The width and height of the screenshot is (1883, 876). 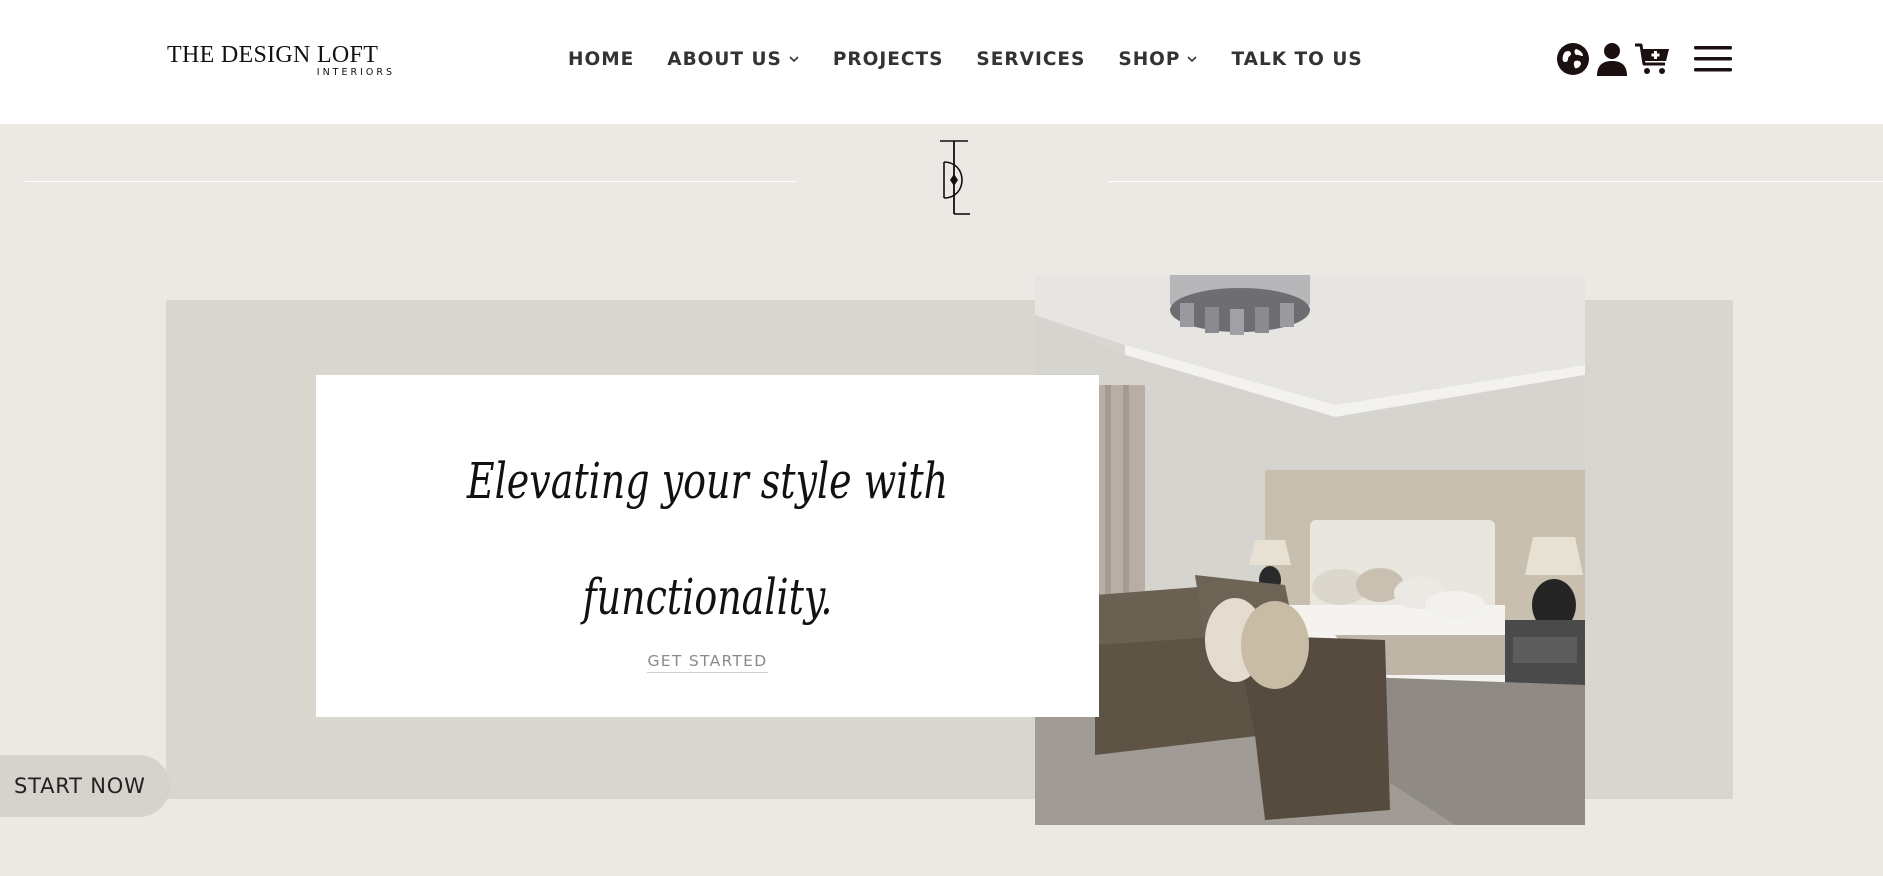 I want to click on header-icons, so click(x=1644, y=59).